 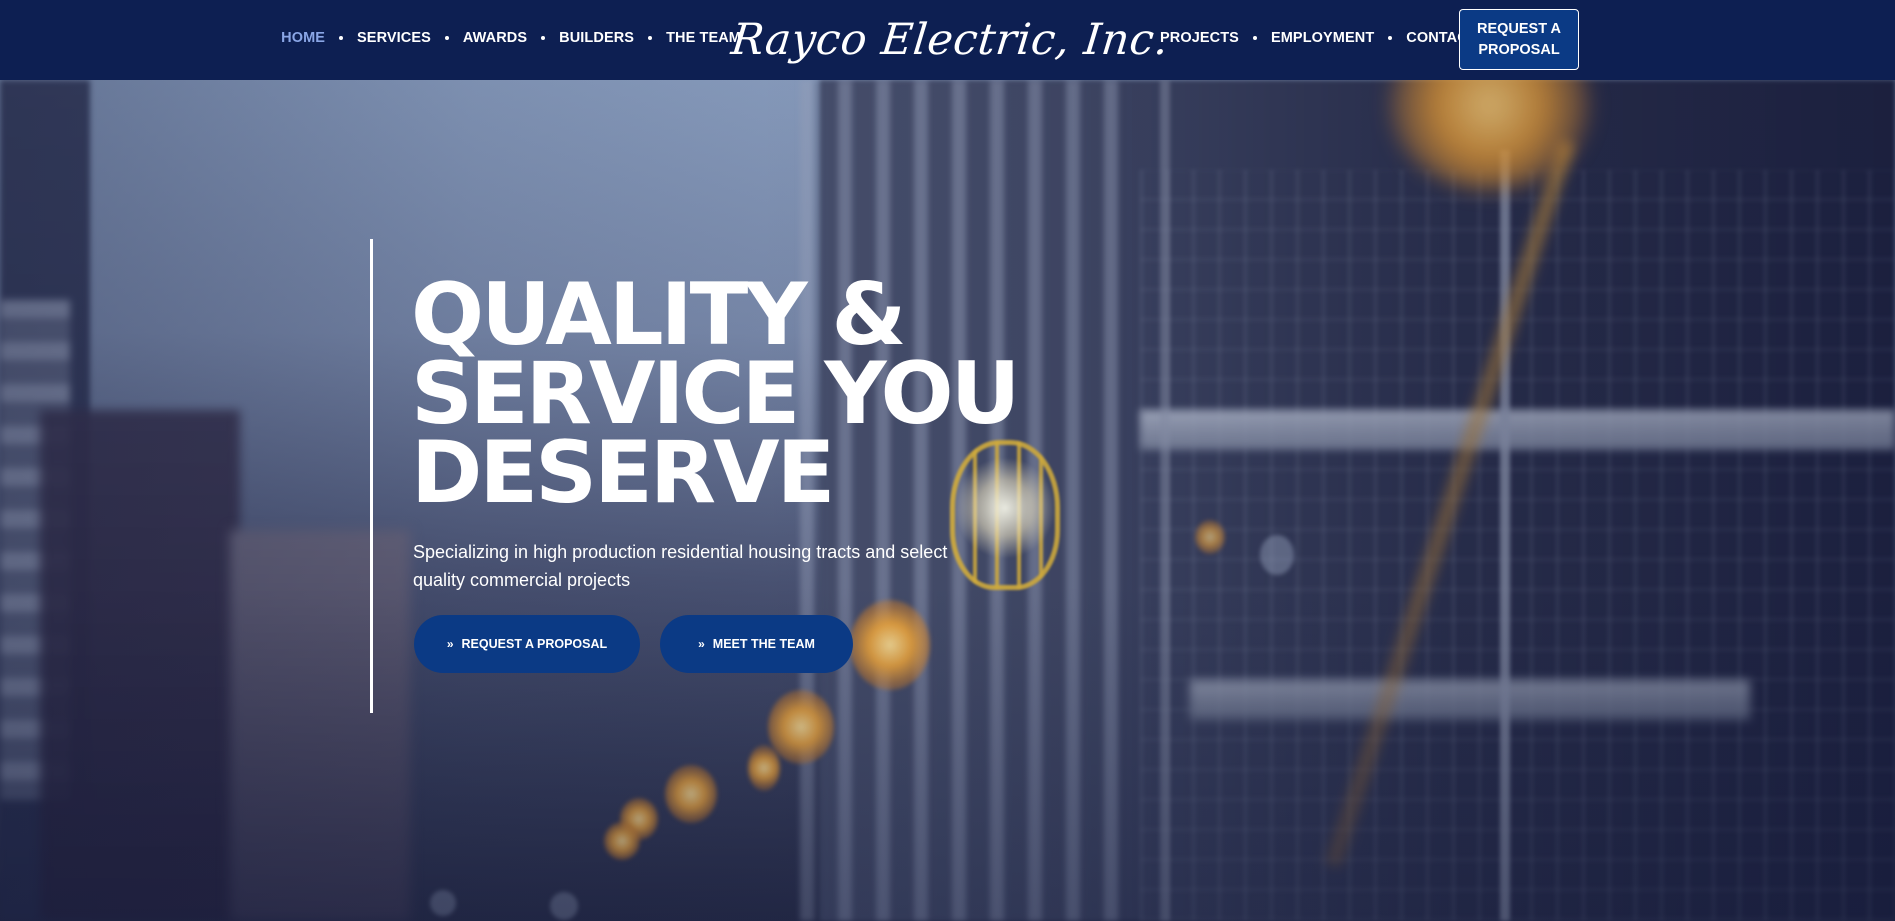 I want to click on request-proposal-button: » REQUEST A PROPOSAL, so click(x=527, y=644).